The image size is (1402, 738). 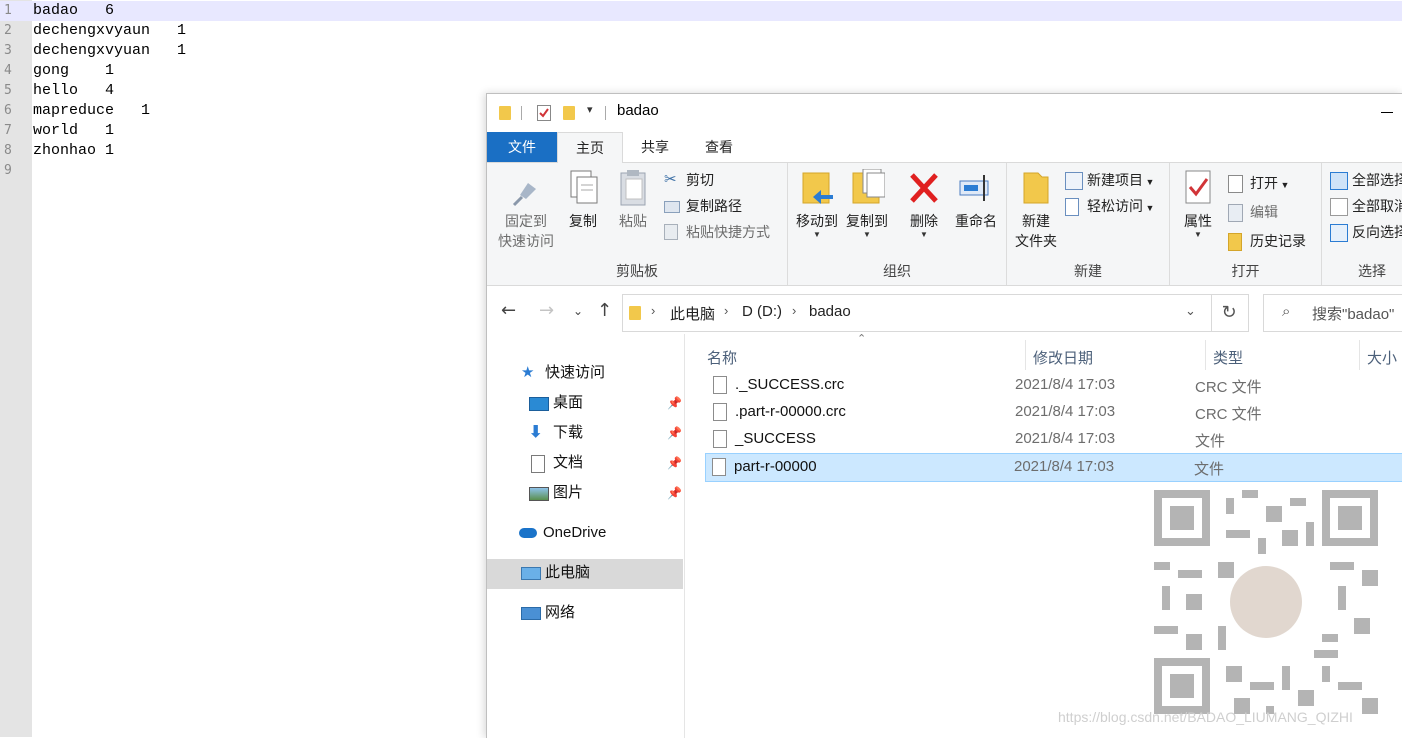 I want to click on delete-button: 删除 ▼, so click(x=924, y=204).